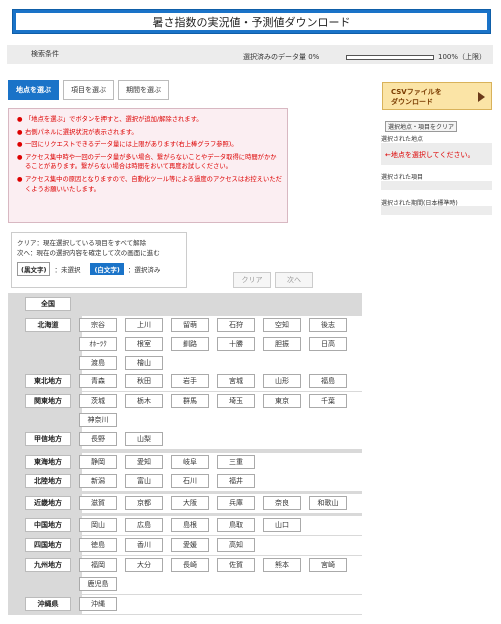 Image resolution: width=501 pixels, height=624 pixels. Describe the element at coordinates (144, 401) in the screenshot. I see `prefecture-button: 栃木` at that location.